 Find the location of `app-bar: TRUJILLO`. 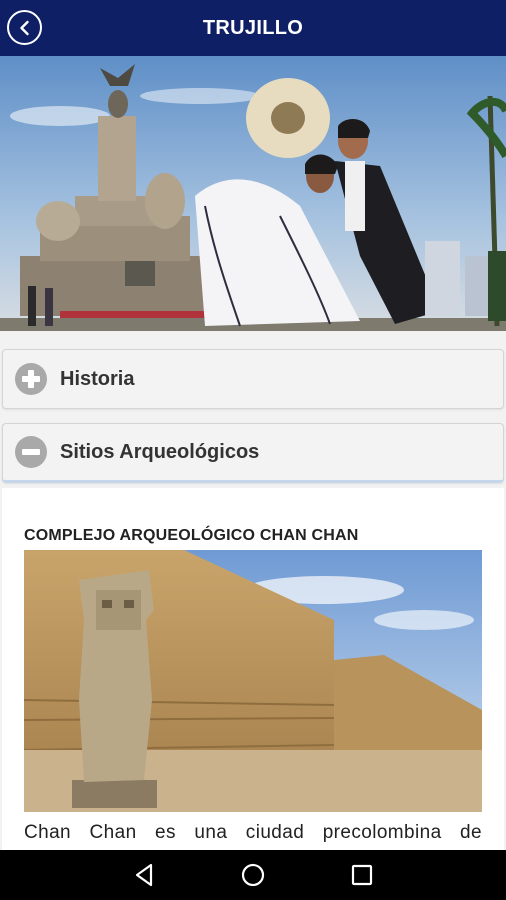

app-bar: TRUJILLO is located at coordinates (253, 28).